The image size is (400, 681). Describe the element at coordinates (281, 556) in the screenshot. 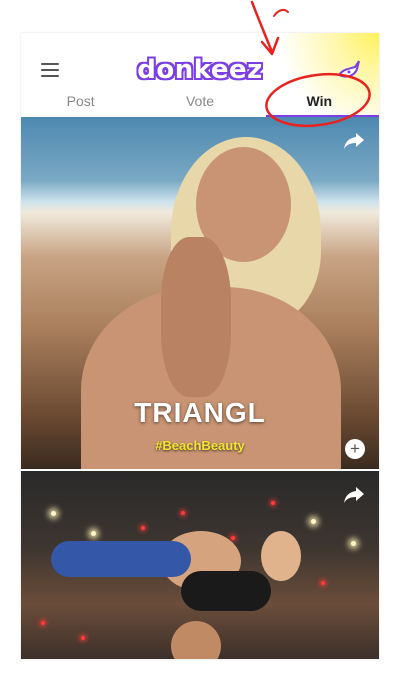

I see `photo-head` at that location.